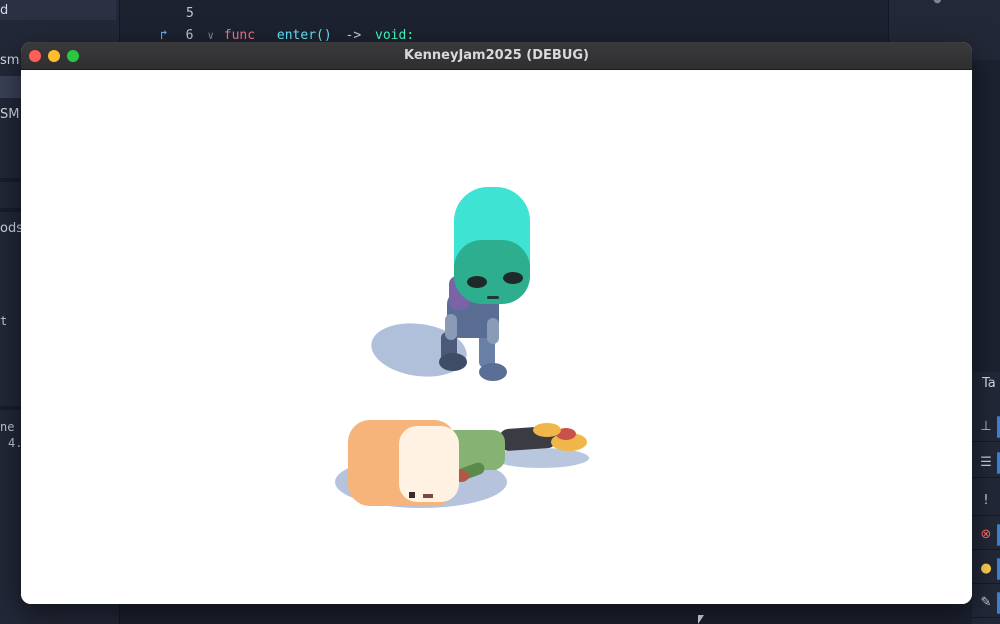 The width and height of the screenshot is (1000, 624). Describe the element at coordinates (484, 284) in the screenshot. I see `alien-character` at that location.